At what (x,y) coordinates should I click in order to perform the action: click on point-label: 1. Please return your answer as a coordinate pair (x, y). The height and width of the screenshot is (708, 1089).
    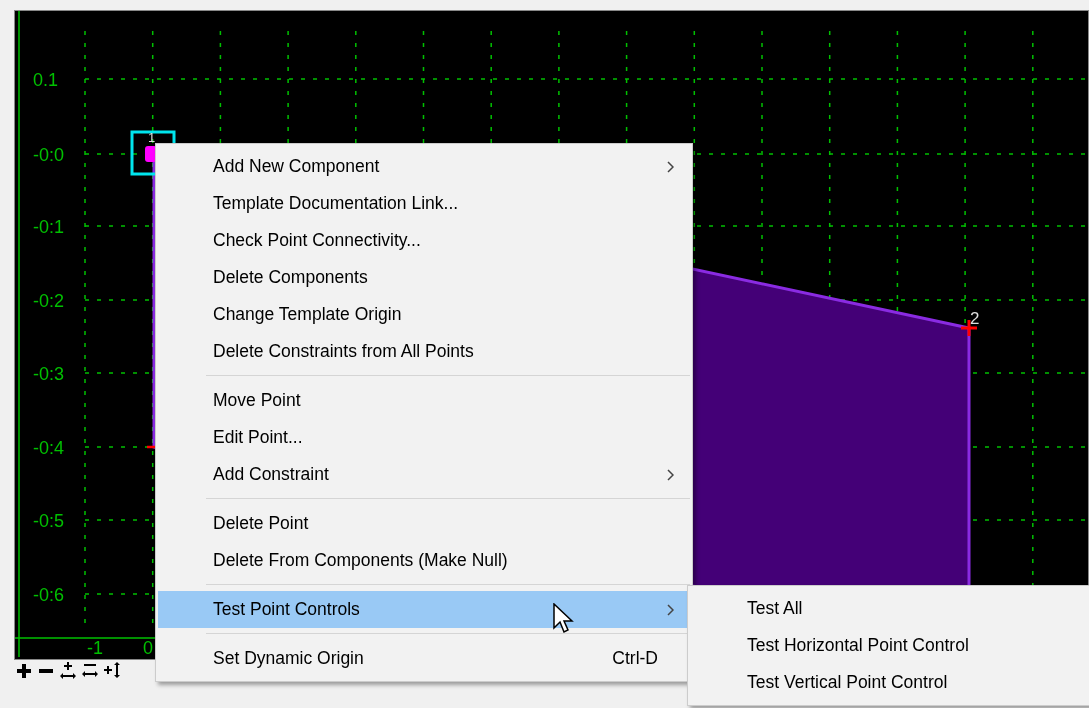
    Looking at the image, I should click on (152, 137).